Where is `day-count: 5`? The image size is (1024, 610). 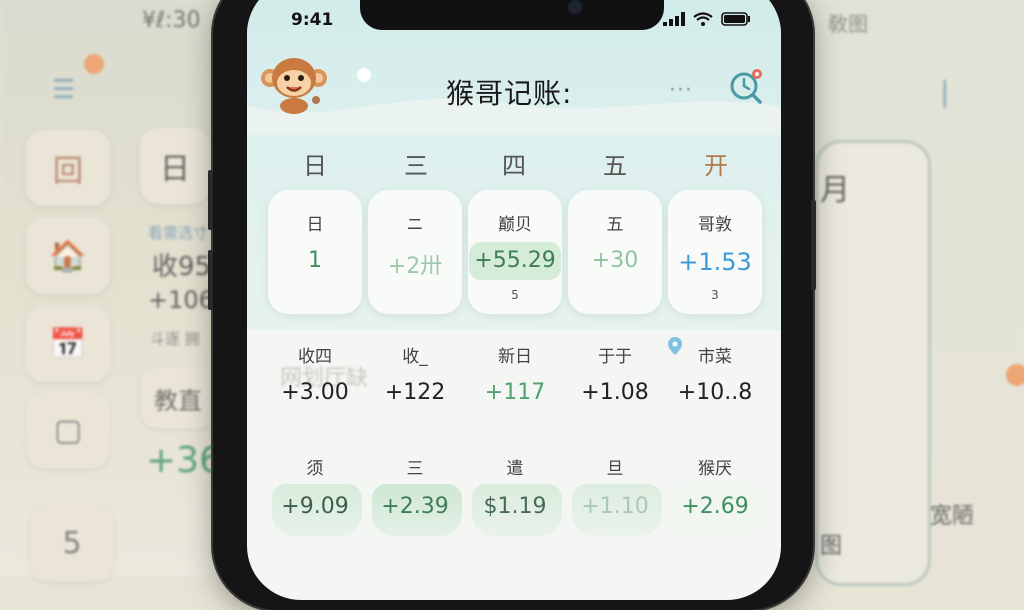 day-count: 5 is located at coordinates (515, 295).